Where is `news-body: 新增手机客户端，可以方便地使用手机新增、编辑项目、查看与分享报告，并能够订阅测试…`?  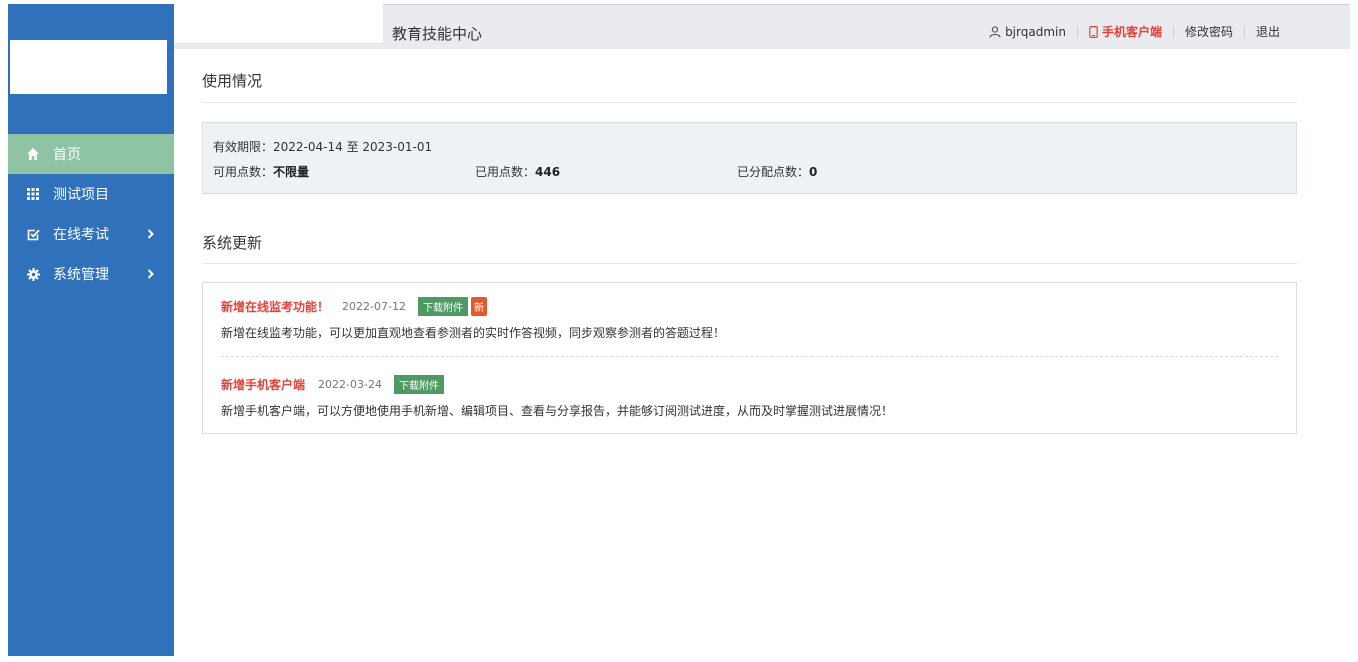 news-body: 新增手机客户端，可以方便地使用手机新增、编辑项目、查看与分享报告，并能够订阅测试… is located at coordinates (557, 411).